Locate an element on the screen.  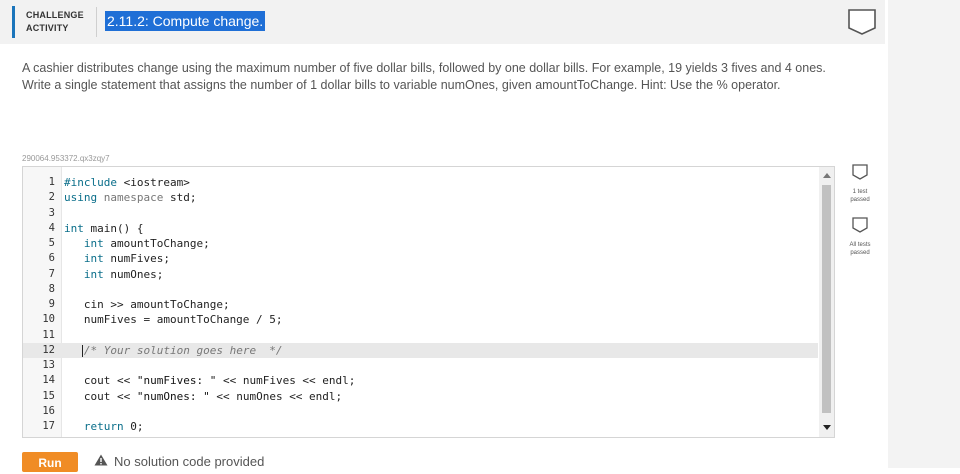
header-divider is located at coordinates (96, 22).